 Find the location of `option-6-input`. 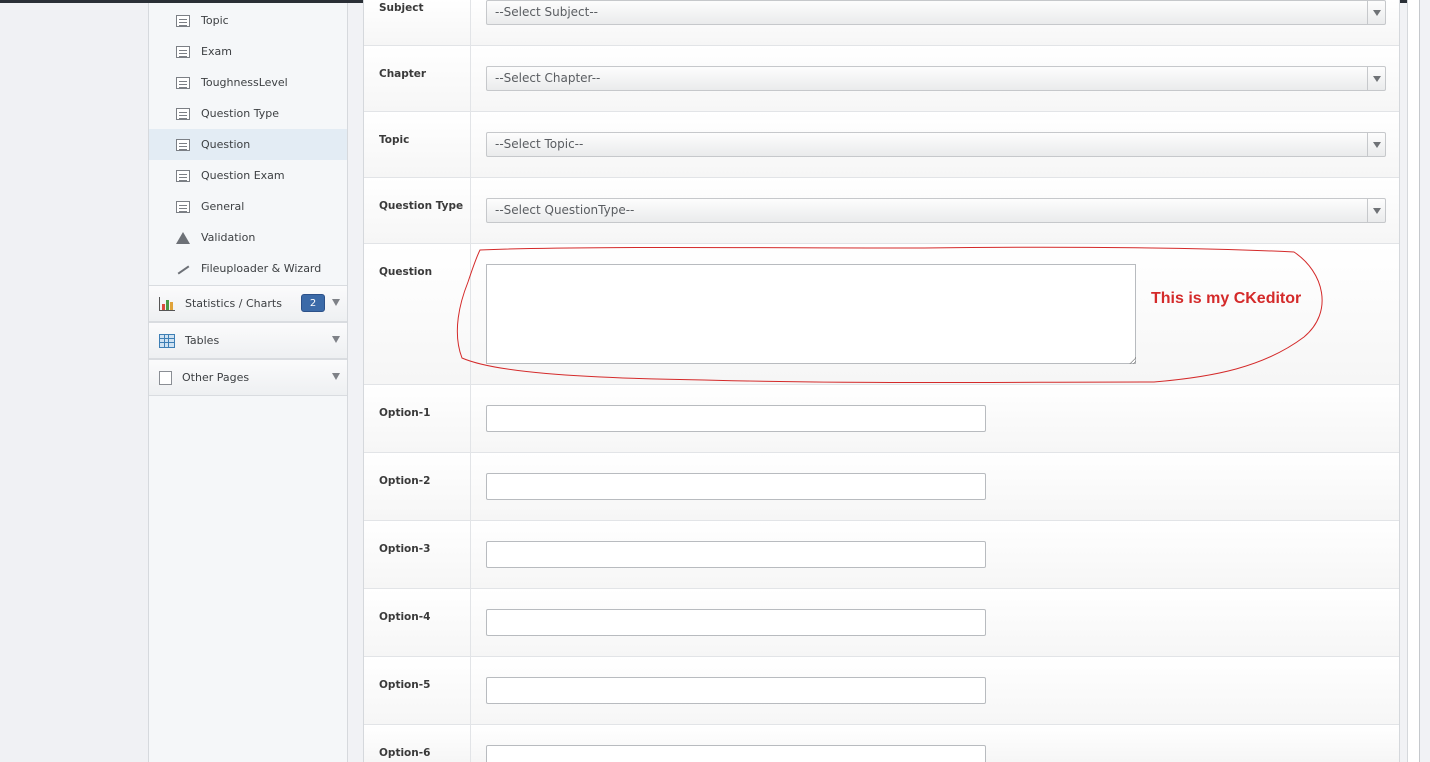

option-6-input is located at coordinates (736, 753).